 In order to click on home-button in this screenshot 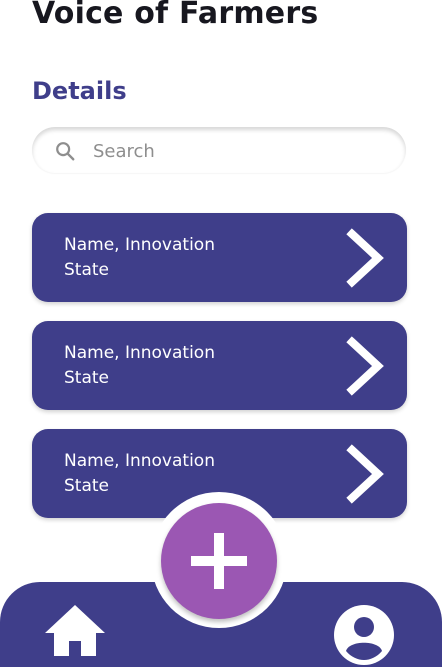, I will do `click(75, 630)`.